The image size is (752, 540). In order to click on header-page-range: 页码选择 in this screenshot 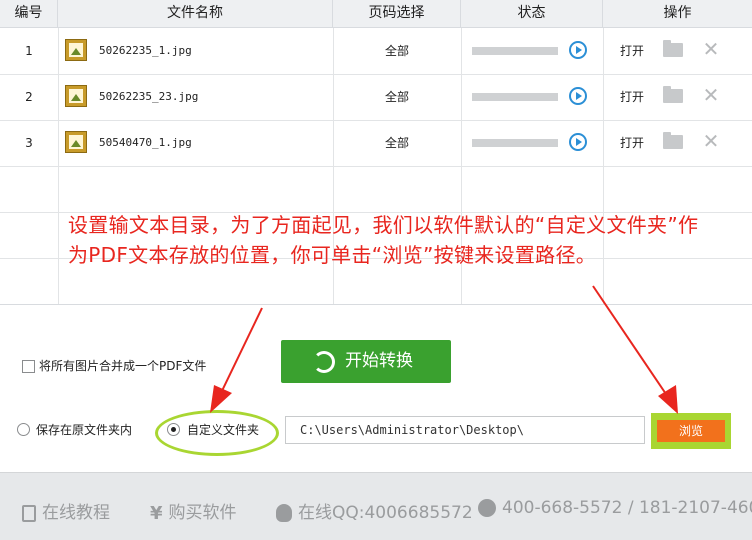, I will do `click(397, 13)`.